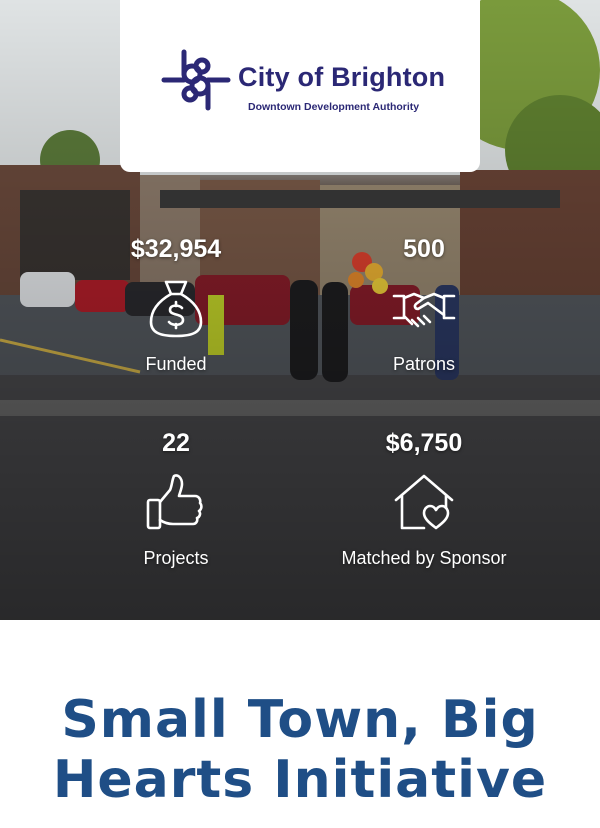 This screenshot has height=828, width=600. Describe the element at coordinates (424, 310) in the screenshot. I see `handshake-icon` at that location.